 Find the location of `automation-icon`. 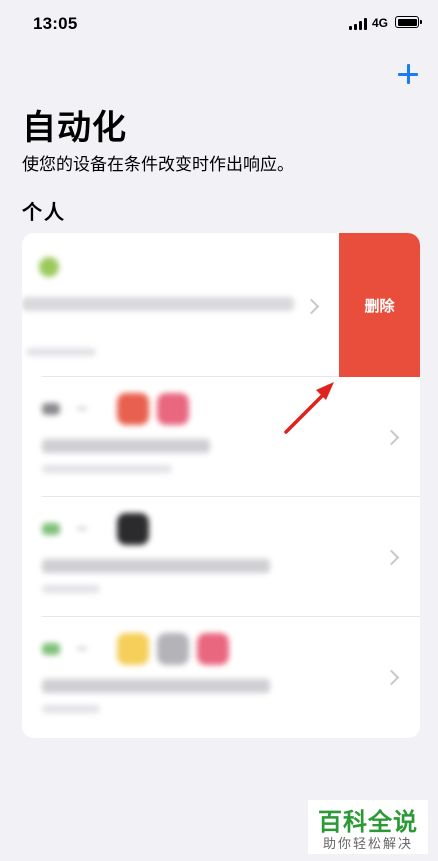

automation-icon is located at coordinates (49, 267).